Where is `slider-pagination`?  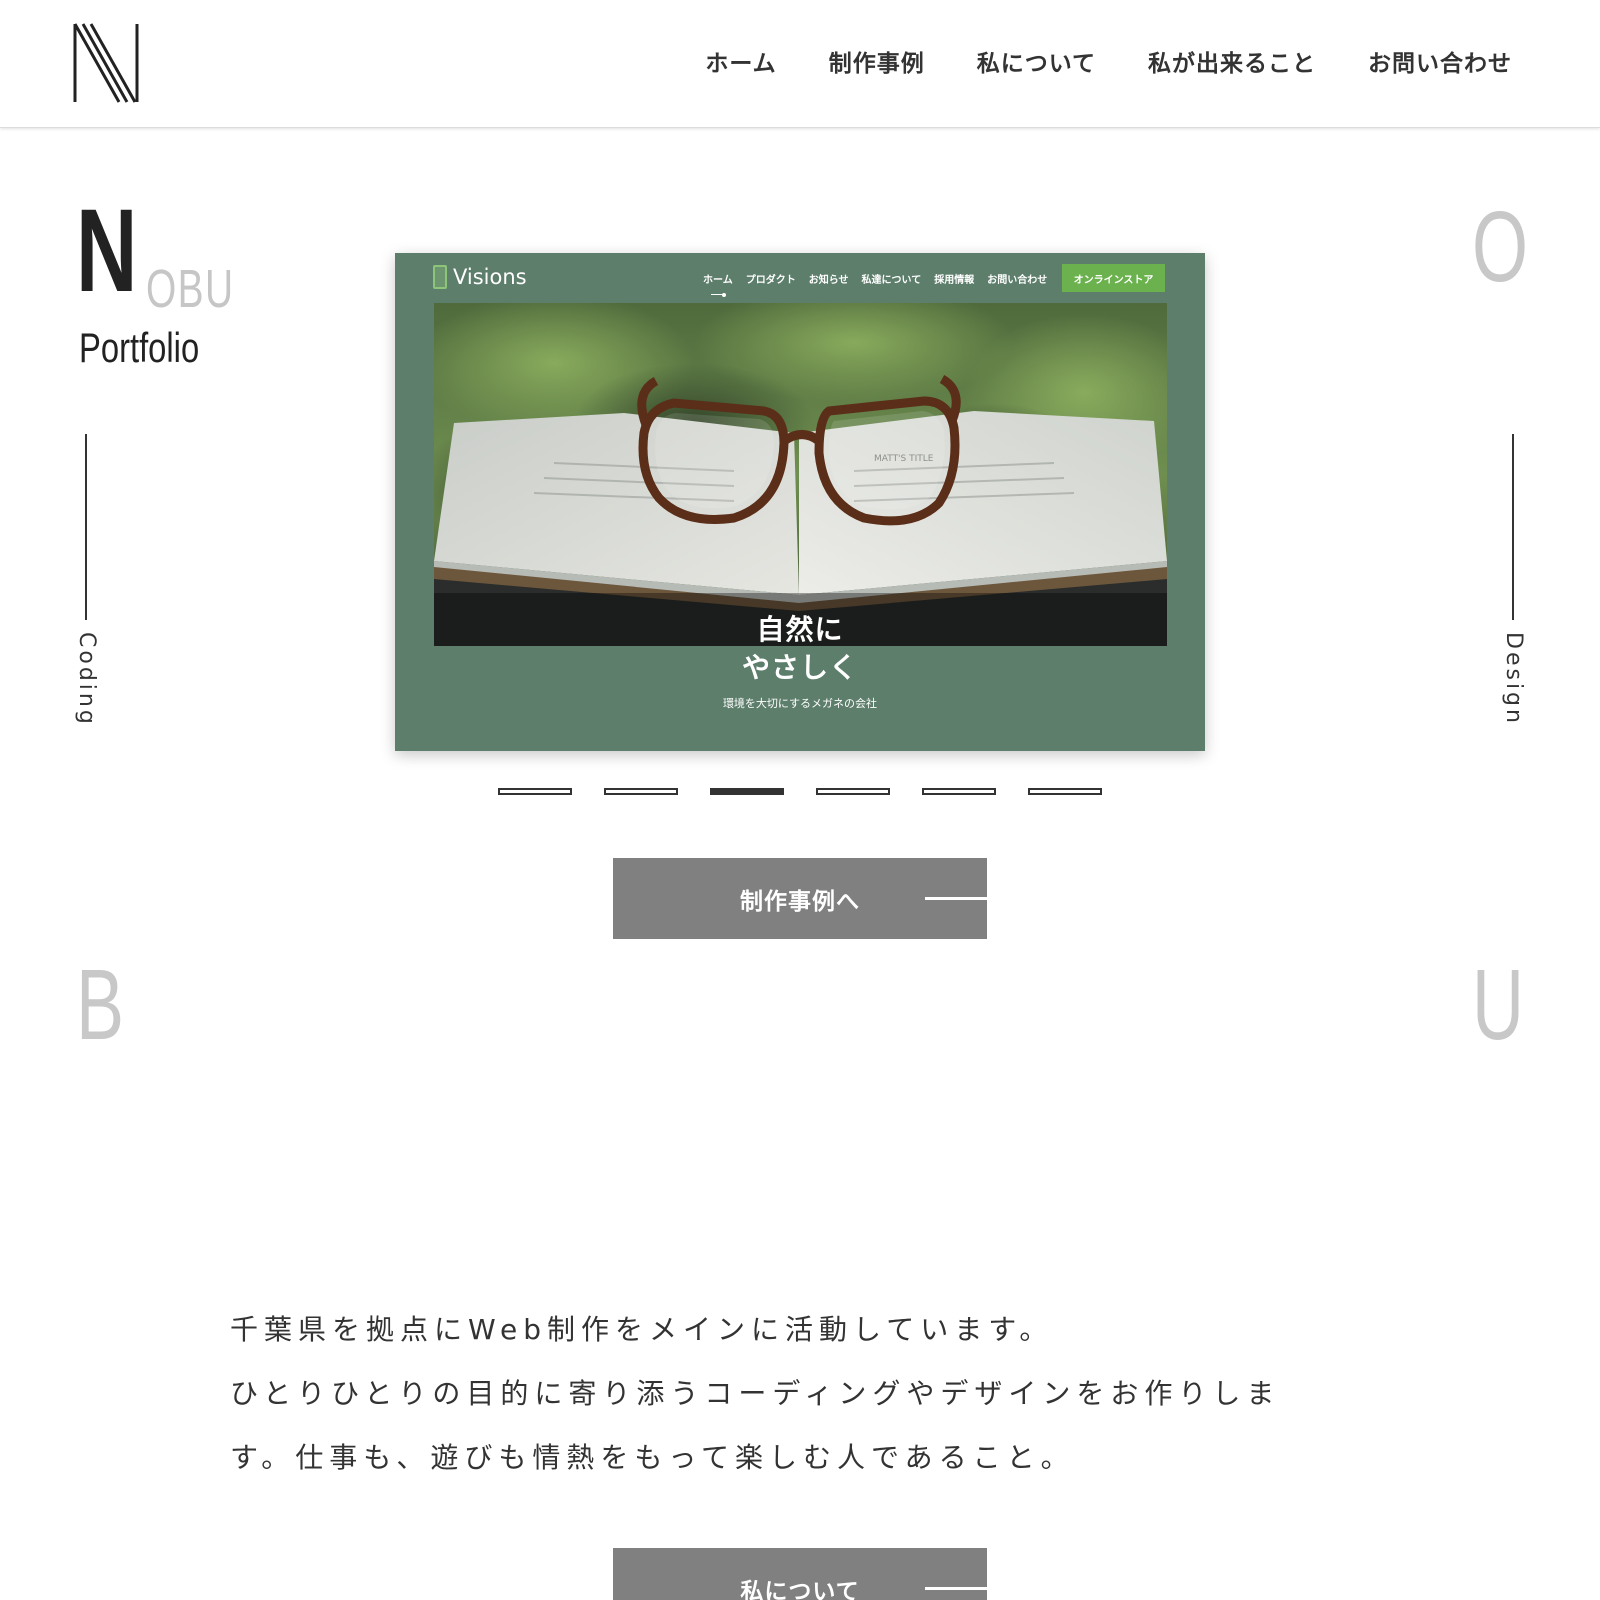 slider-pagination is located at coordinates (800, 791).